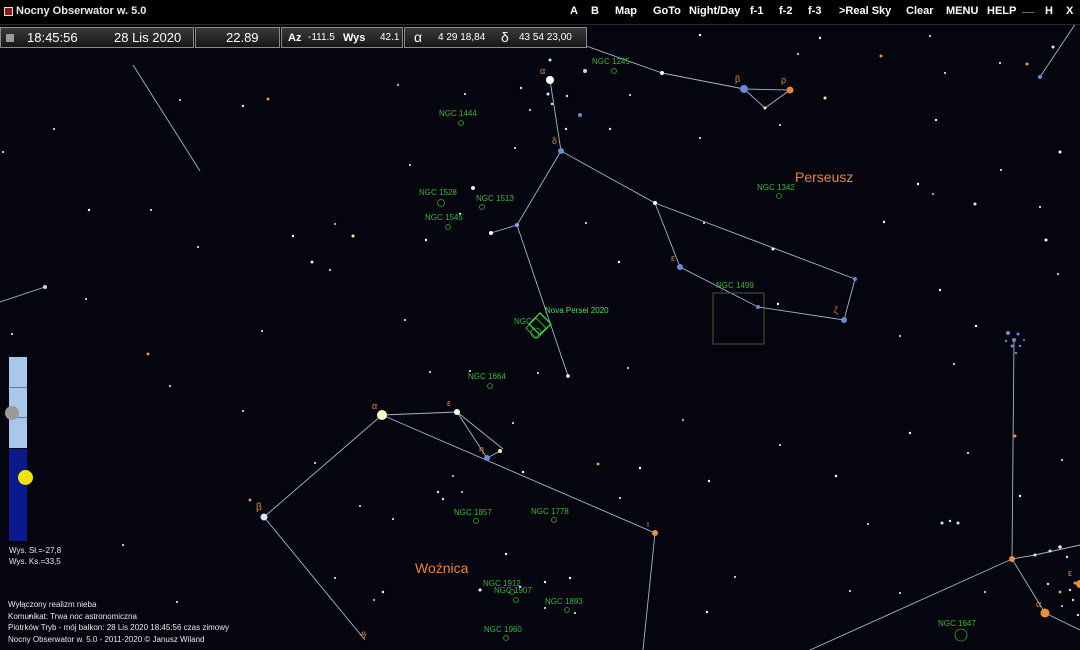 The image size is (1080, 650). What do you see at coordinates (844, 320) in the screenshot?
I see `star-zeta-per` at bounding box center [844, 320].